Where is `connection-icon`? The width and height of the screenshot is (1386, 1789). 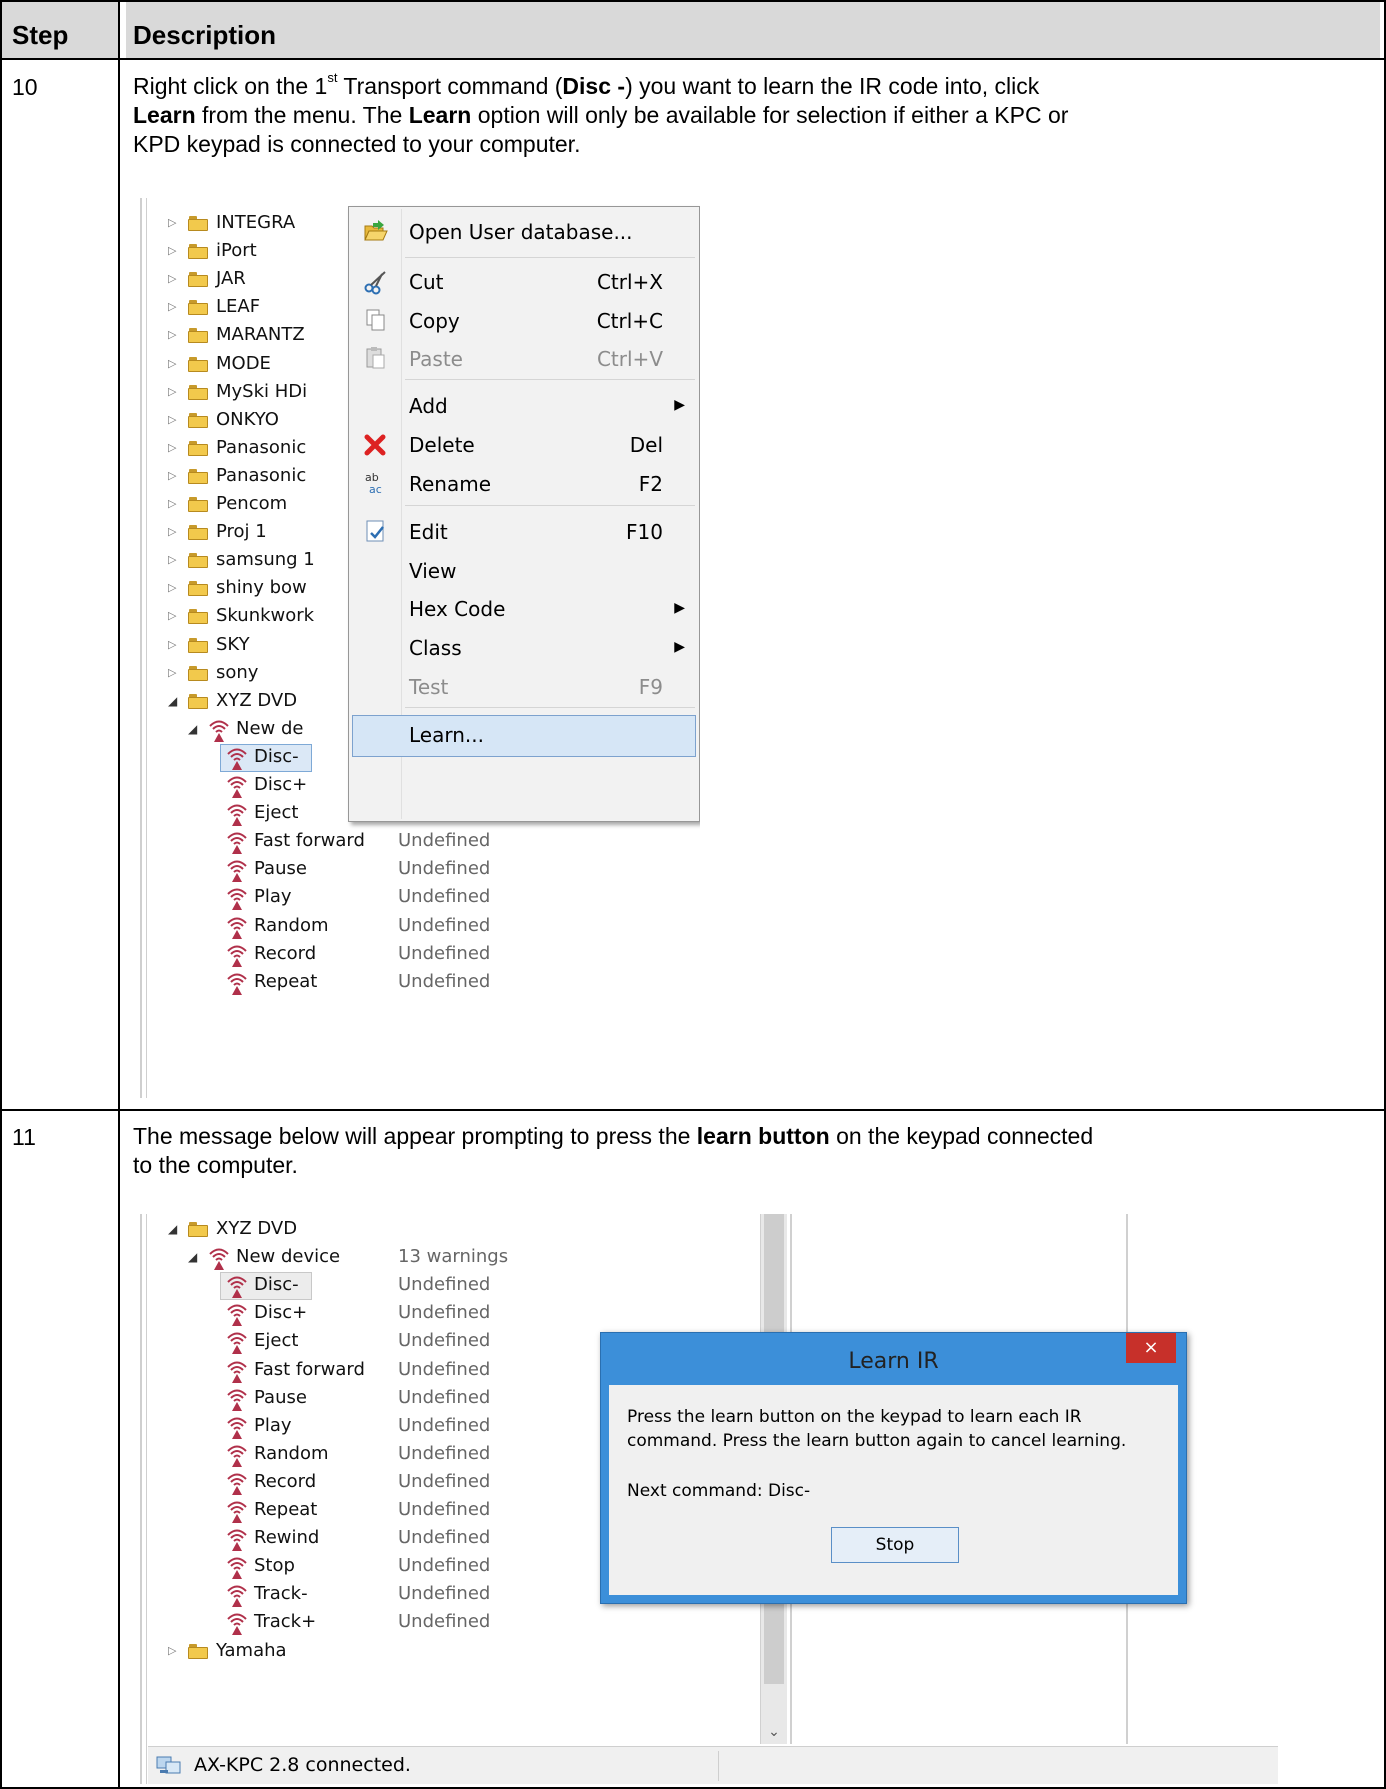
connection-icon is located at coordinates (168, 1765).